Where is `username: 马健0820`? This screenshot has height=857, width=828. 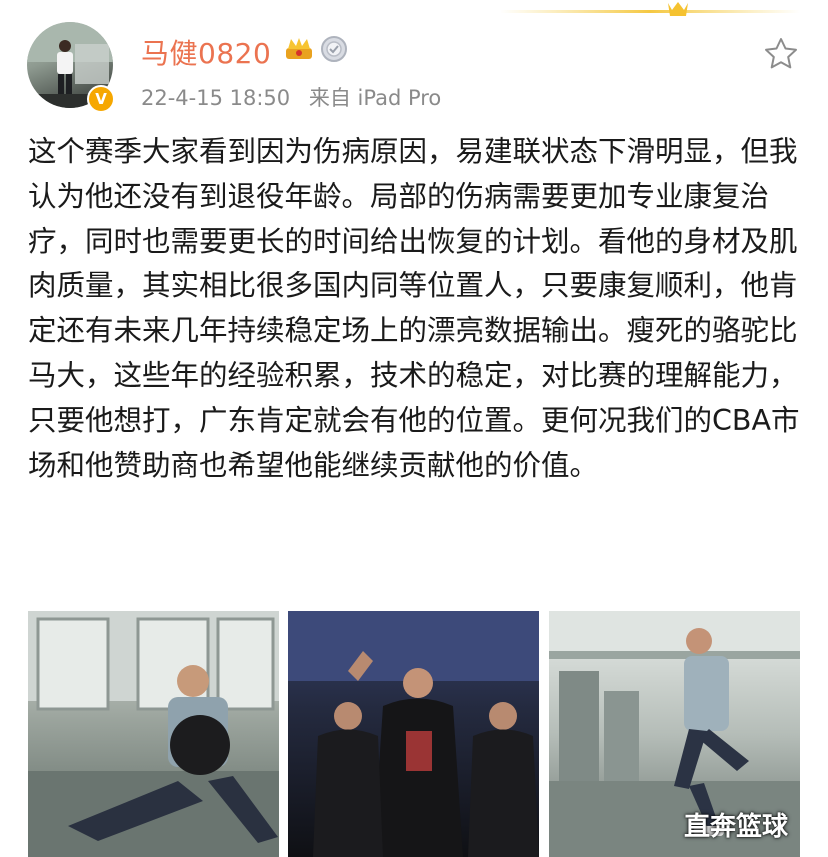
username: 马健0820 is located at coordinates (206, 52).